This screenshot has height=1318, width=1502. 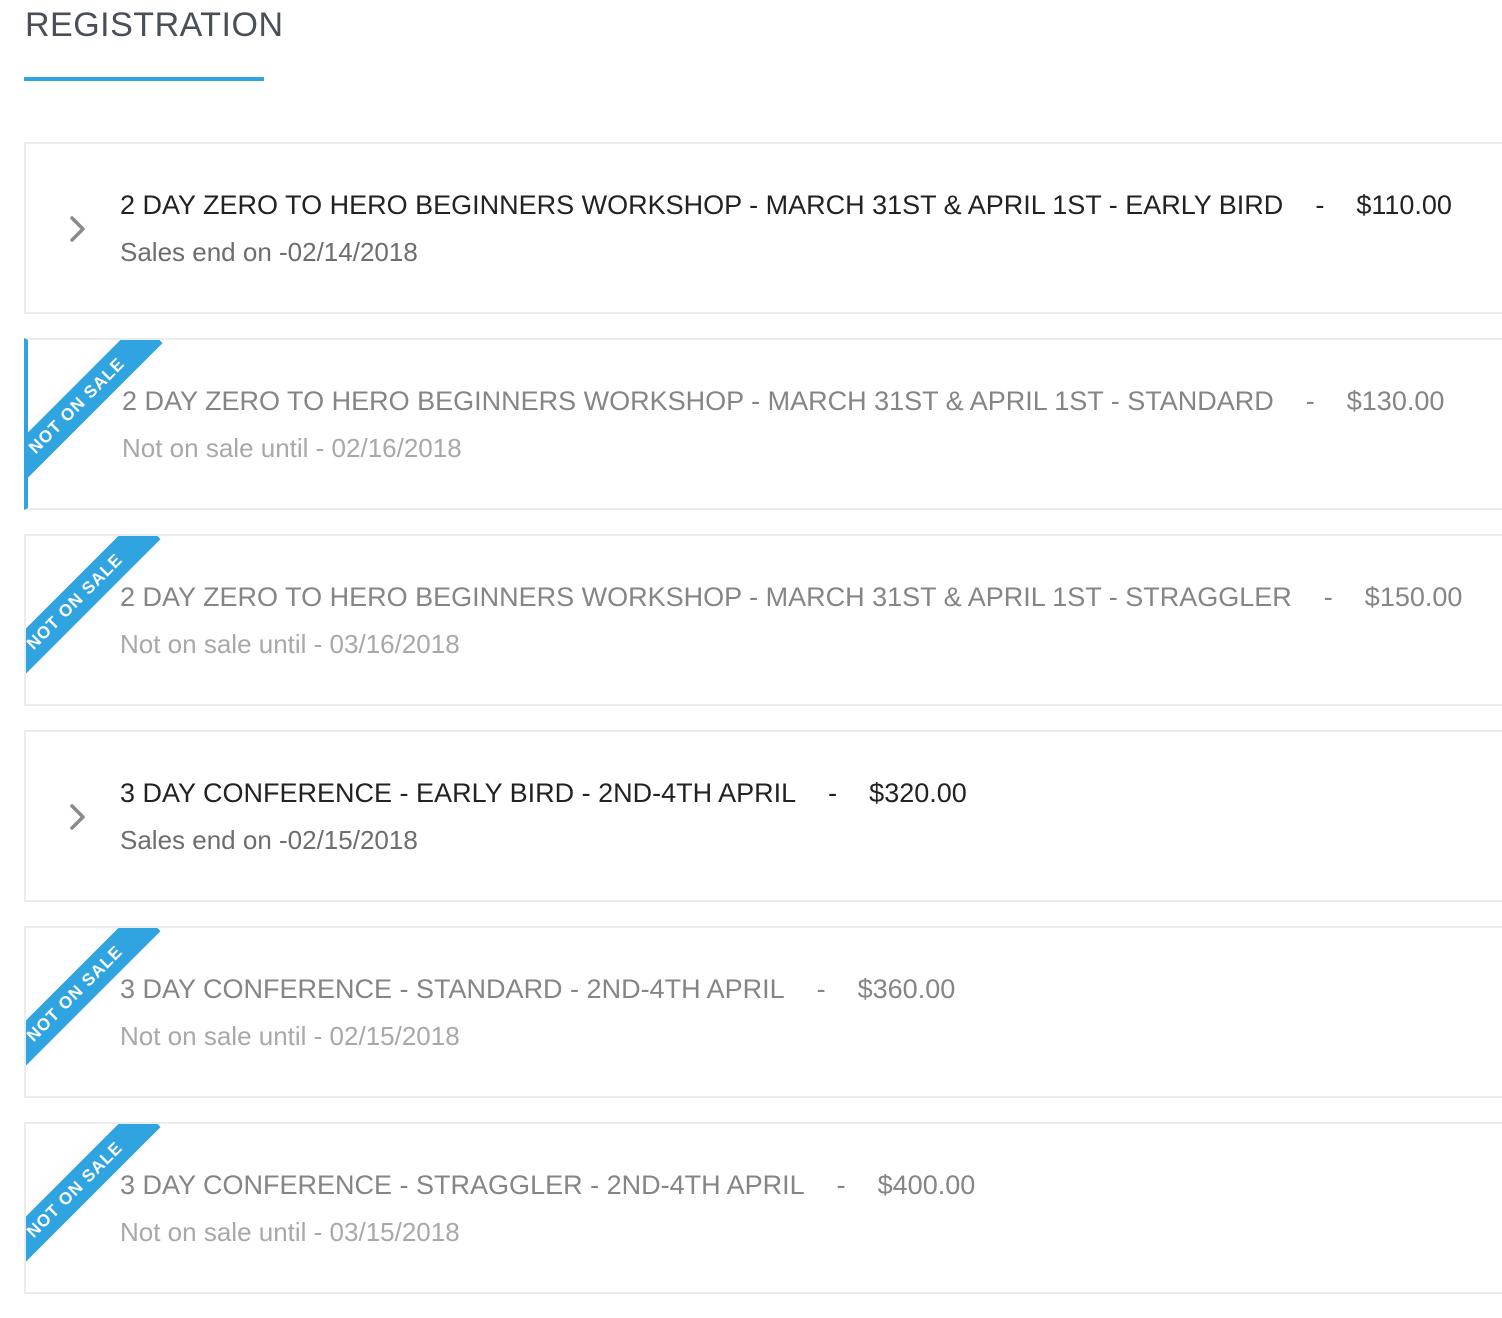 I want to click on page-title: REGISTRATION, so click(x=154, y=25).